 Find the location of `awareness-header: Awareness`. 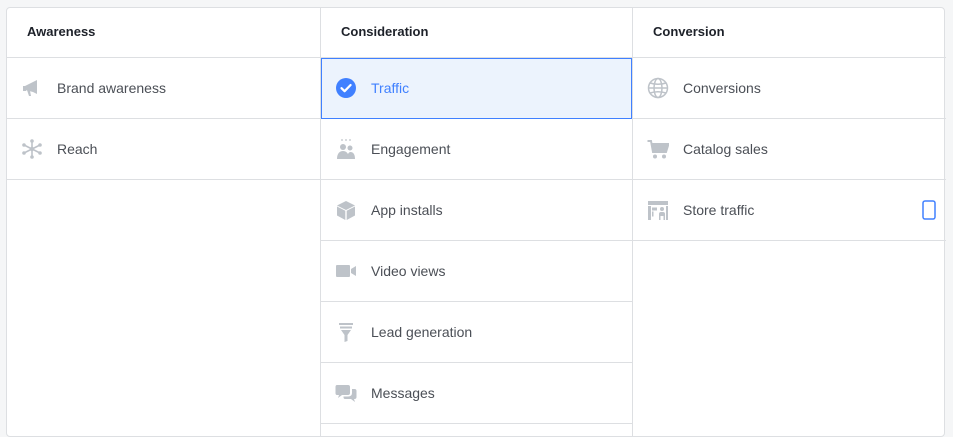

awareness-header: Awareness is located at coordinates (163, 33).